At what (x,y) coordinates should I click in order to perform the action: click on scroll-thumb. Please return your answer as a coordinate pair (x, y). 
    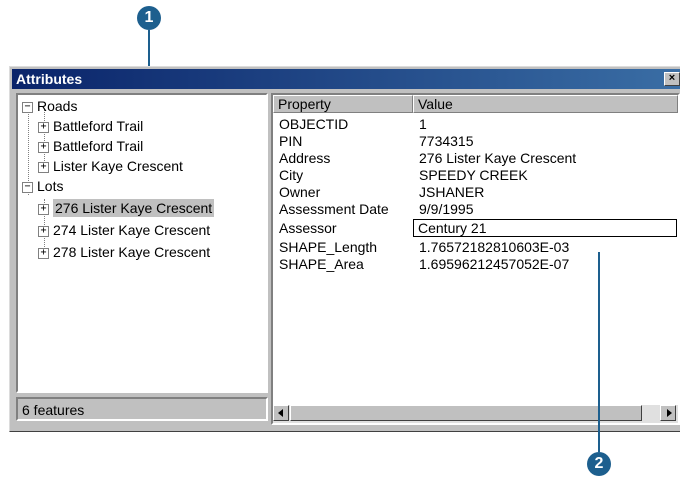
    Looking at the image, I should click on (466, 413).